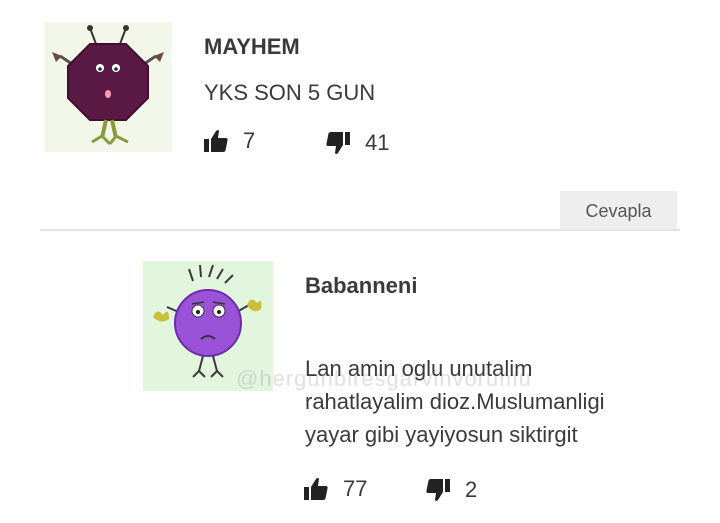 This screenshot has height=523, width=720. What do you see at coordinates (249, 140) in the screenshot?
I see `like-count: 7` at bounding box center [249, 140].